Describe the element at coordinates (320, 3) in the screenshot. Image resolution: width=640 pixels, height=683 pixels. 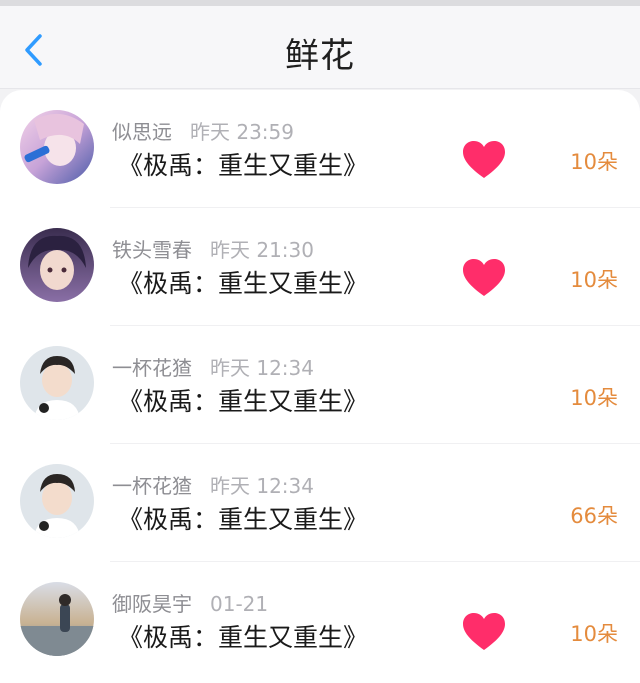
I see `status-strip` at that location.